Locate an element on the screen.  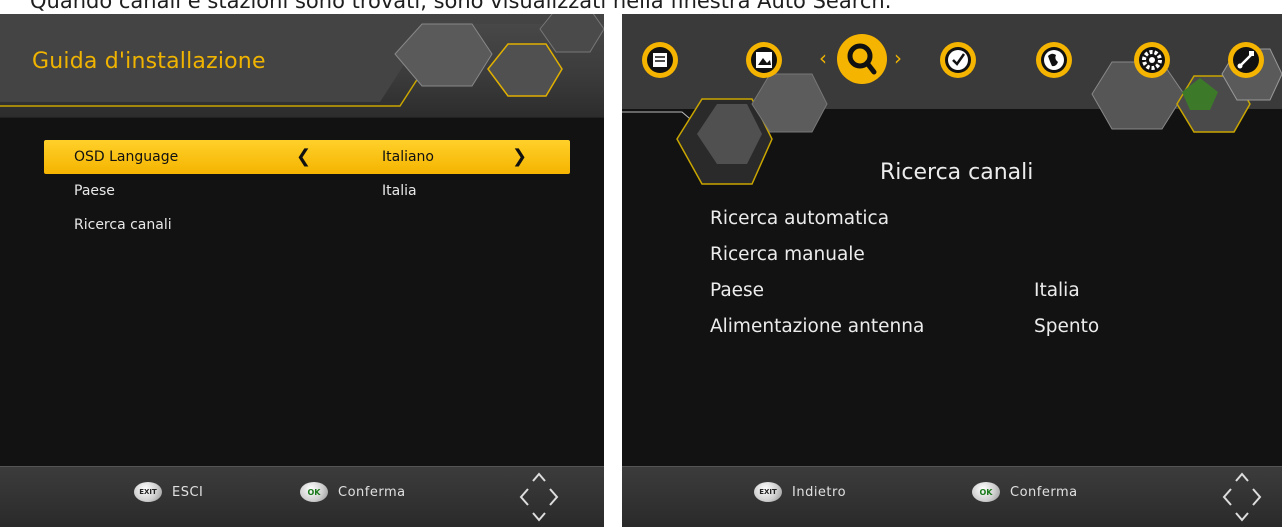
menu-item-ricerca-manuale: Ricerca manuale is located at coordinates (990, 258).